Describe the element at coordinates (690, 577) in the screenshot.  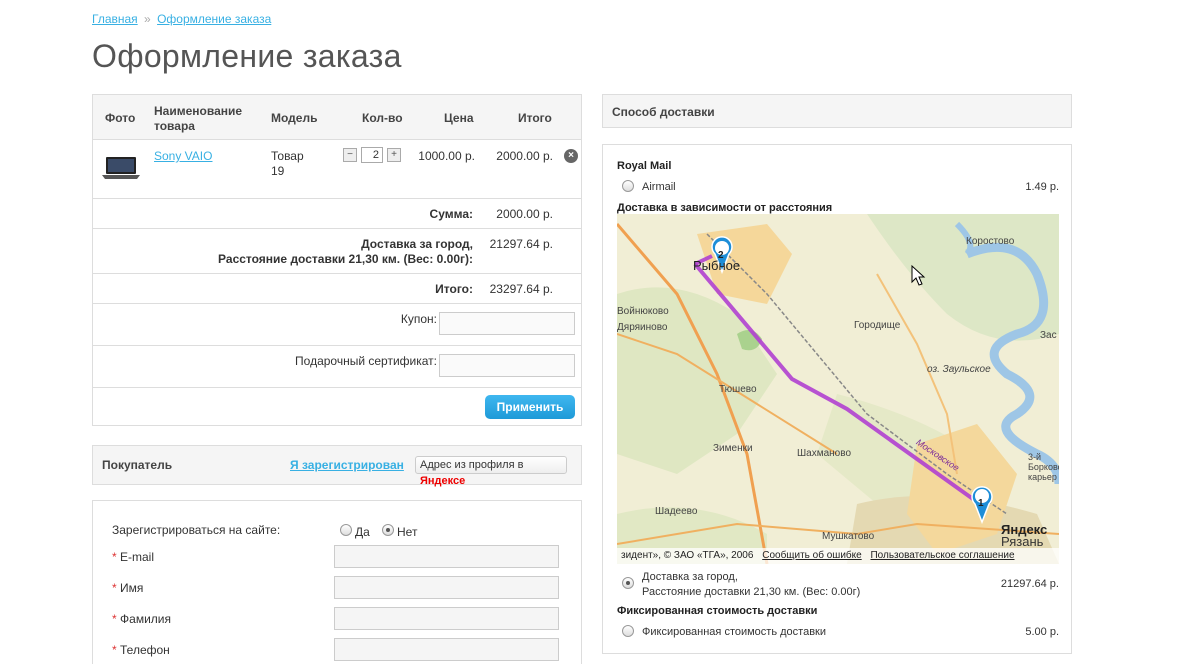
I see `distance-option-line1: Доставка за город,` at that location.